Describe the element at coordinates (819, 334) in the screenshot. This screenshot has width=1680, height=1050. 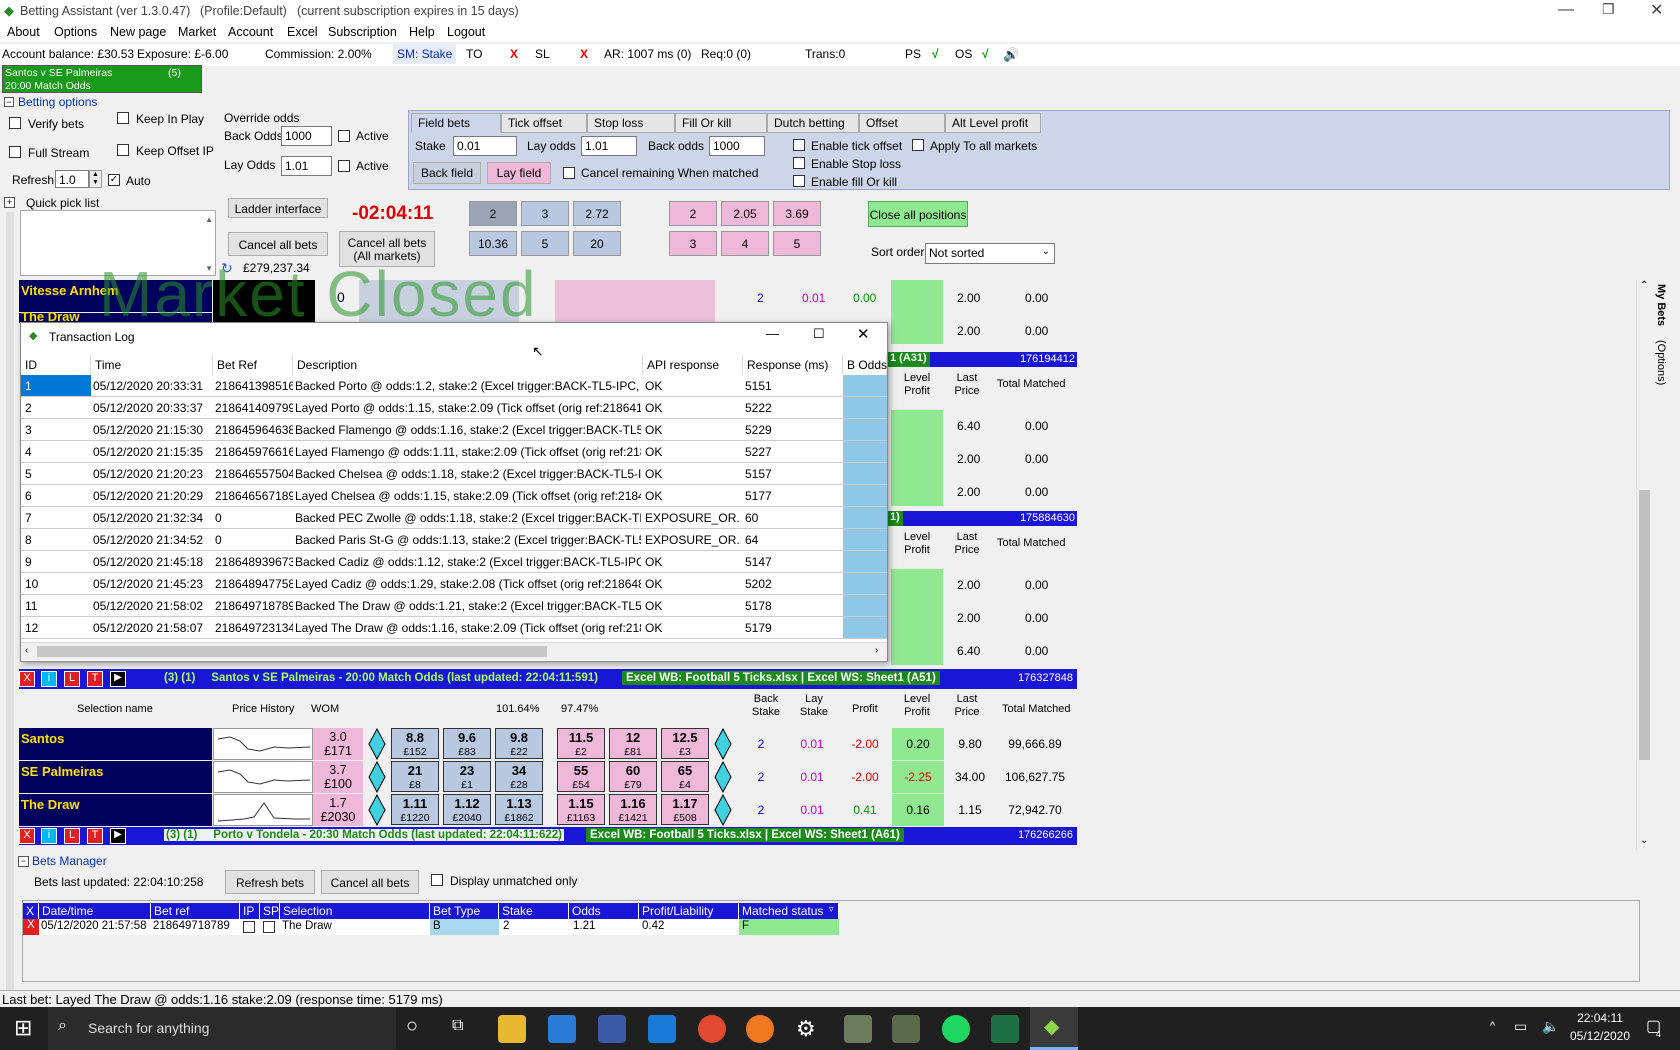
I see `maximize-icon: ☐` at that location.